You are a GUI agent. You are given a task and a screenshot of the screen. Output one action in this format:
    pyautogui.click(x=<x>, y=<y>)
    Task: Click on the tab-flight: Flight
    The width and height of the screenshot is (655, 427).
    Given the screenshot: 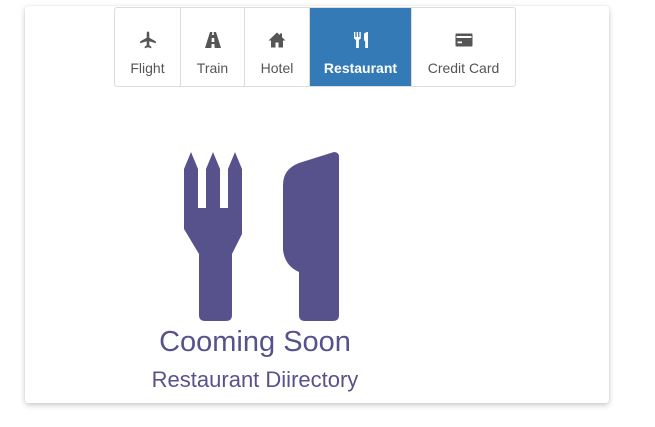 What is the action you would take?
    pyautogui.click(x=148, y=47)
    